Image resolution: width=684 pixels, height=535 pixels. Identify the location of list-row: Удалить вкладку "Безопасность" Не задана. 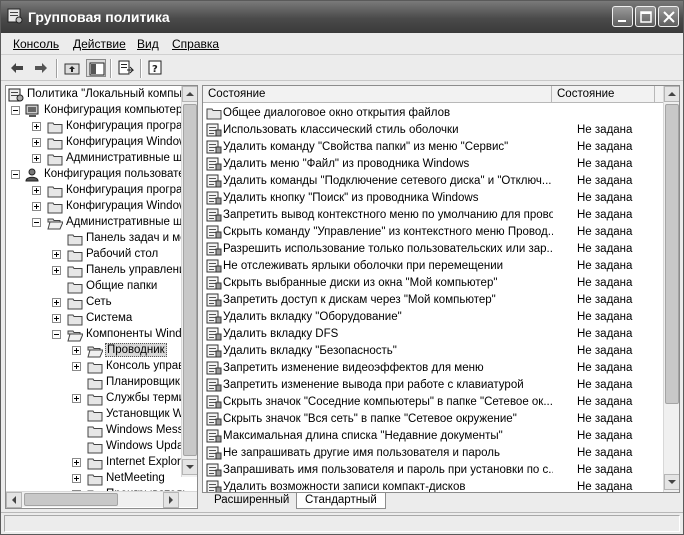
(433, 351).